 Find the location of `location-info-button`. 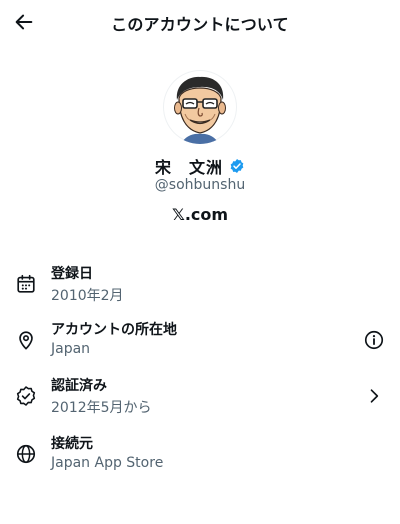

location-info-button is located at coordinates (374, 340).